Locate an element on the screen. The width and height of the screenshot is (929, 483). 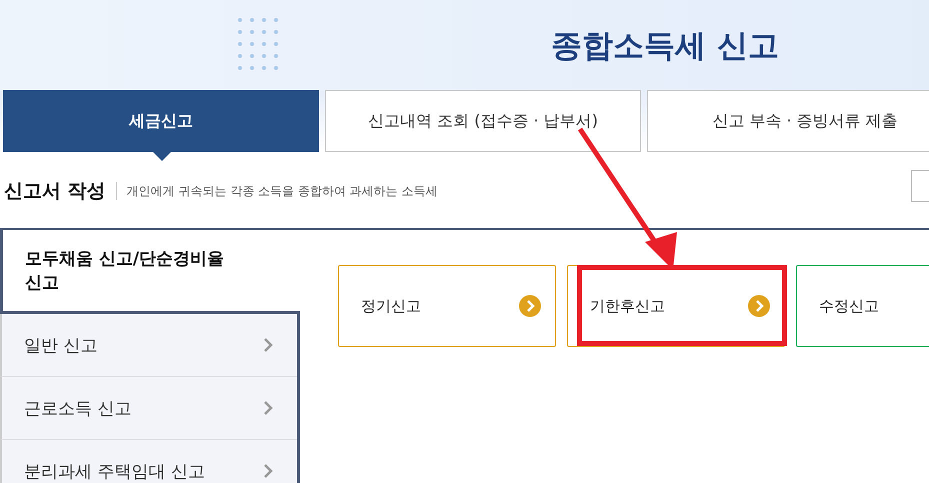
sidebar-item: 일반 신고 is located at coordinates (148, 345).